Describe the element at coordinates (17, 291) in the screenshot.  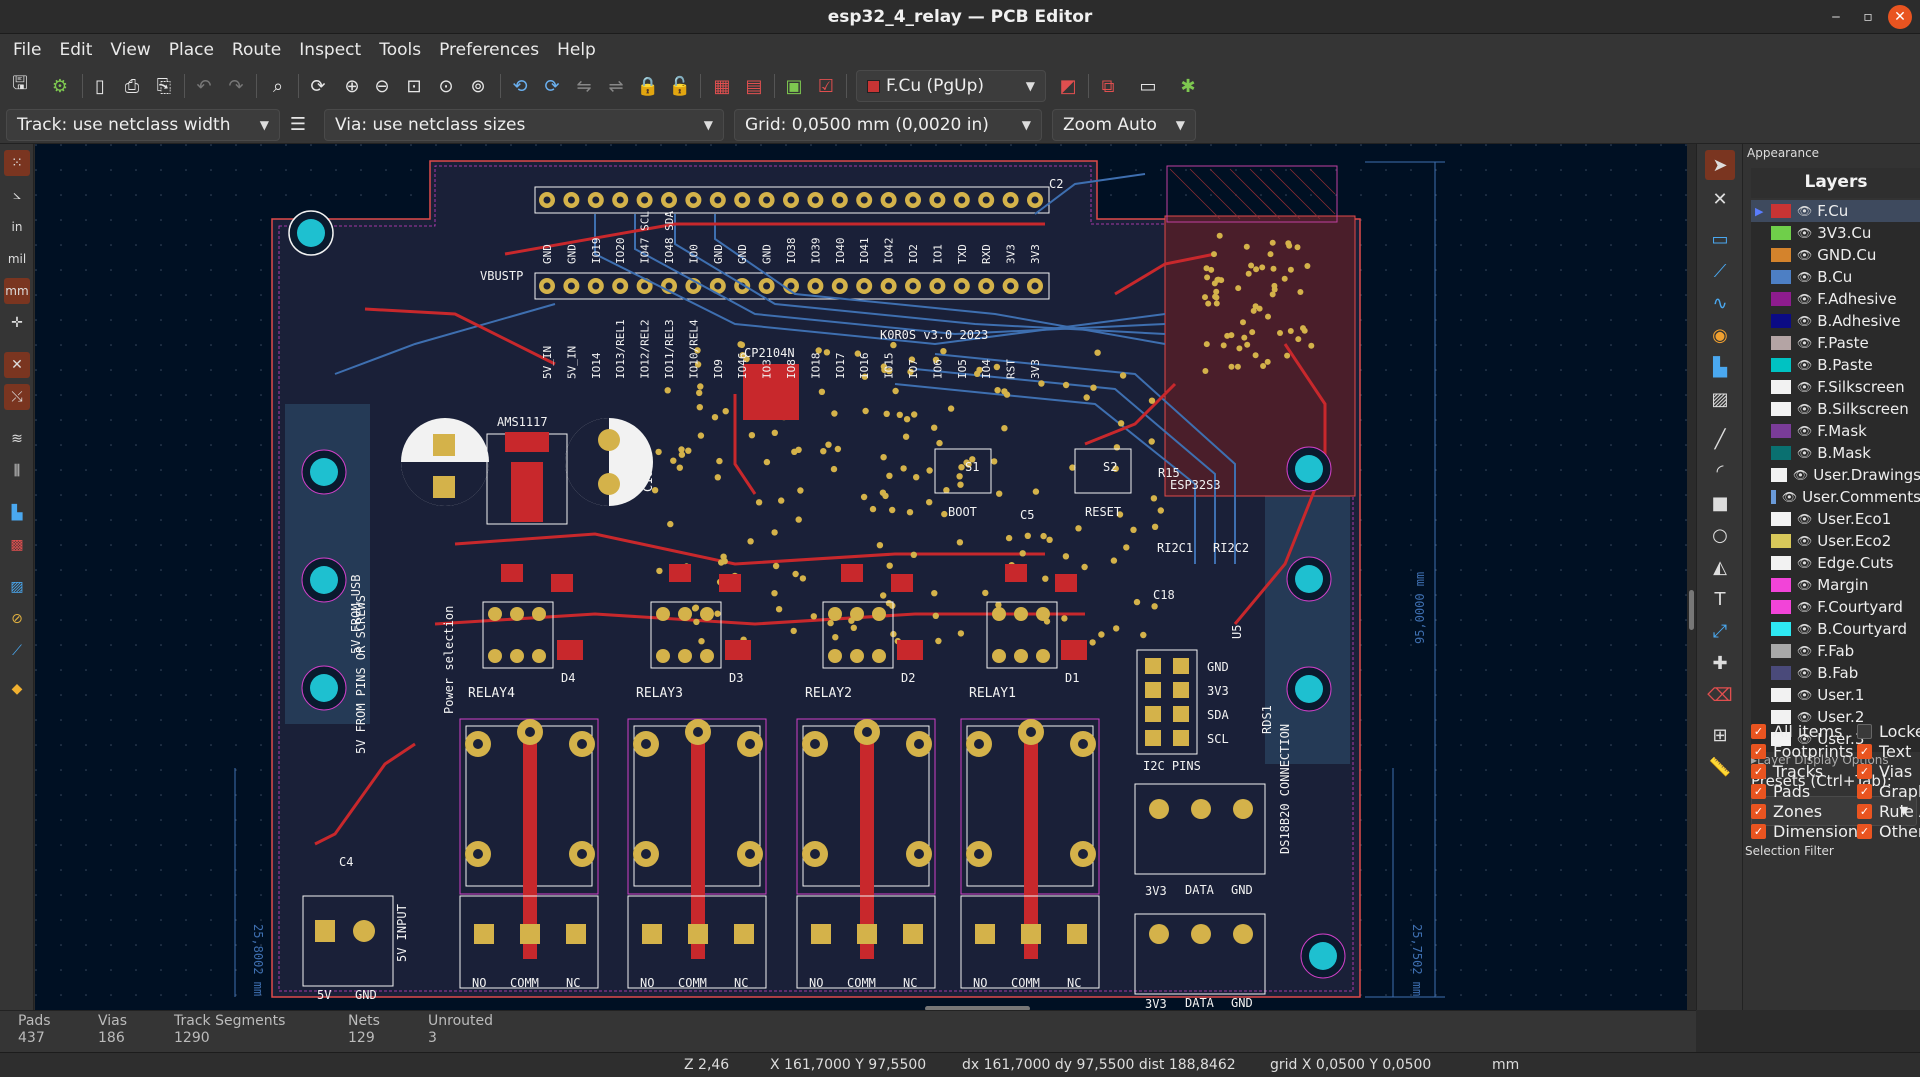
I see `units-mm-button: mm` at that location.